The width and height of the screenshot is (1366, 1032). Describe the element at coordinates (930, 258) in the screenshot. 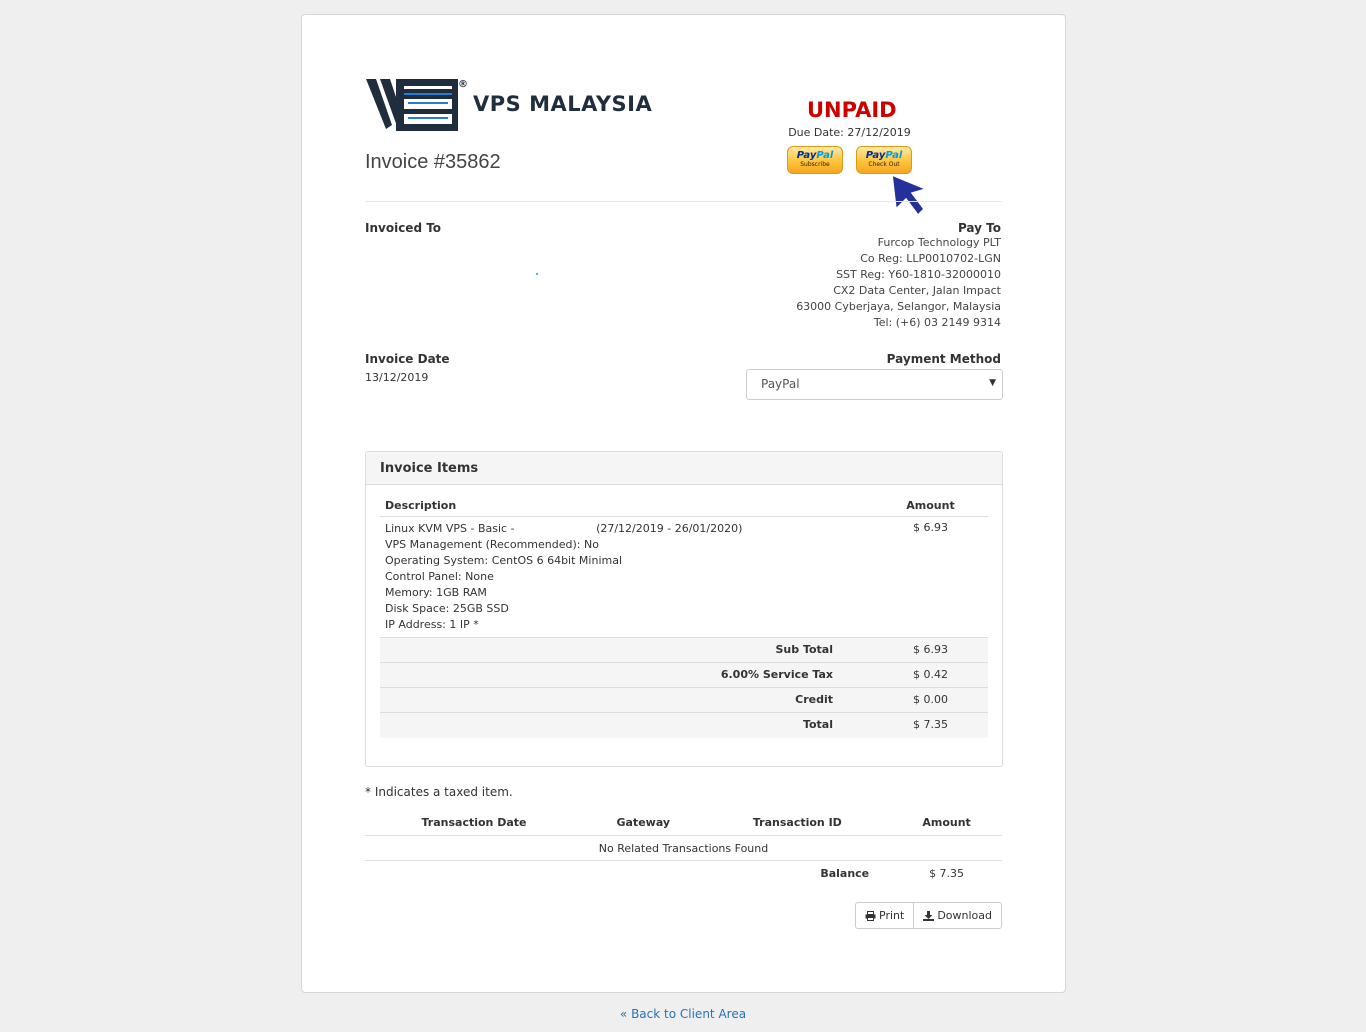

I see `pay-to-line: Co Reg: LLP0010702-LGN` at that location.